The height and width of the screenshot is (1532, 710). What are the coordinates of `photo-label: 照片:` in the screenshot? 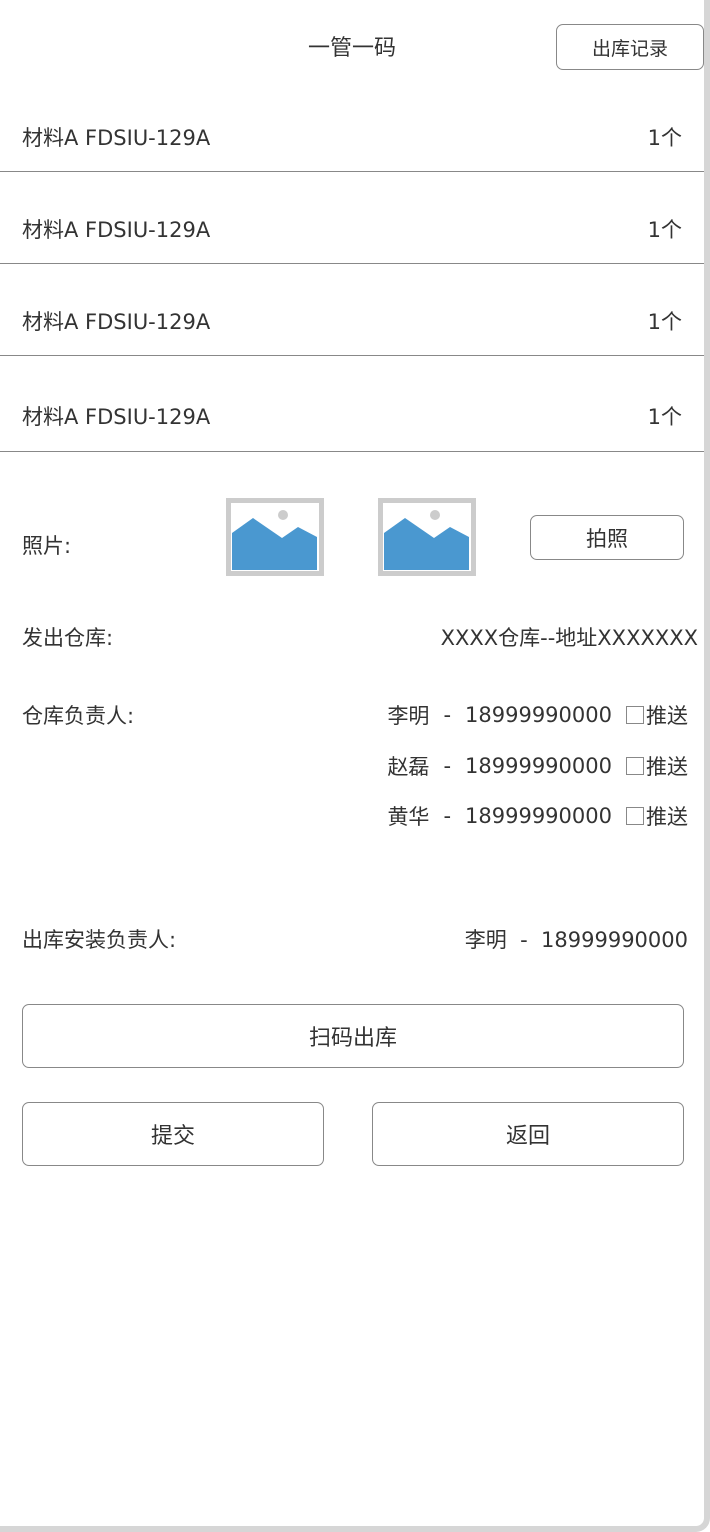 It's located at (47, 546).